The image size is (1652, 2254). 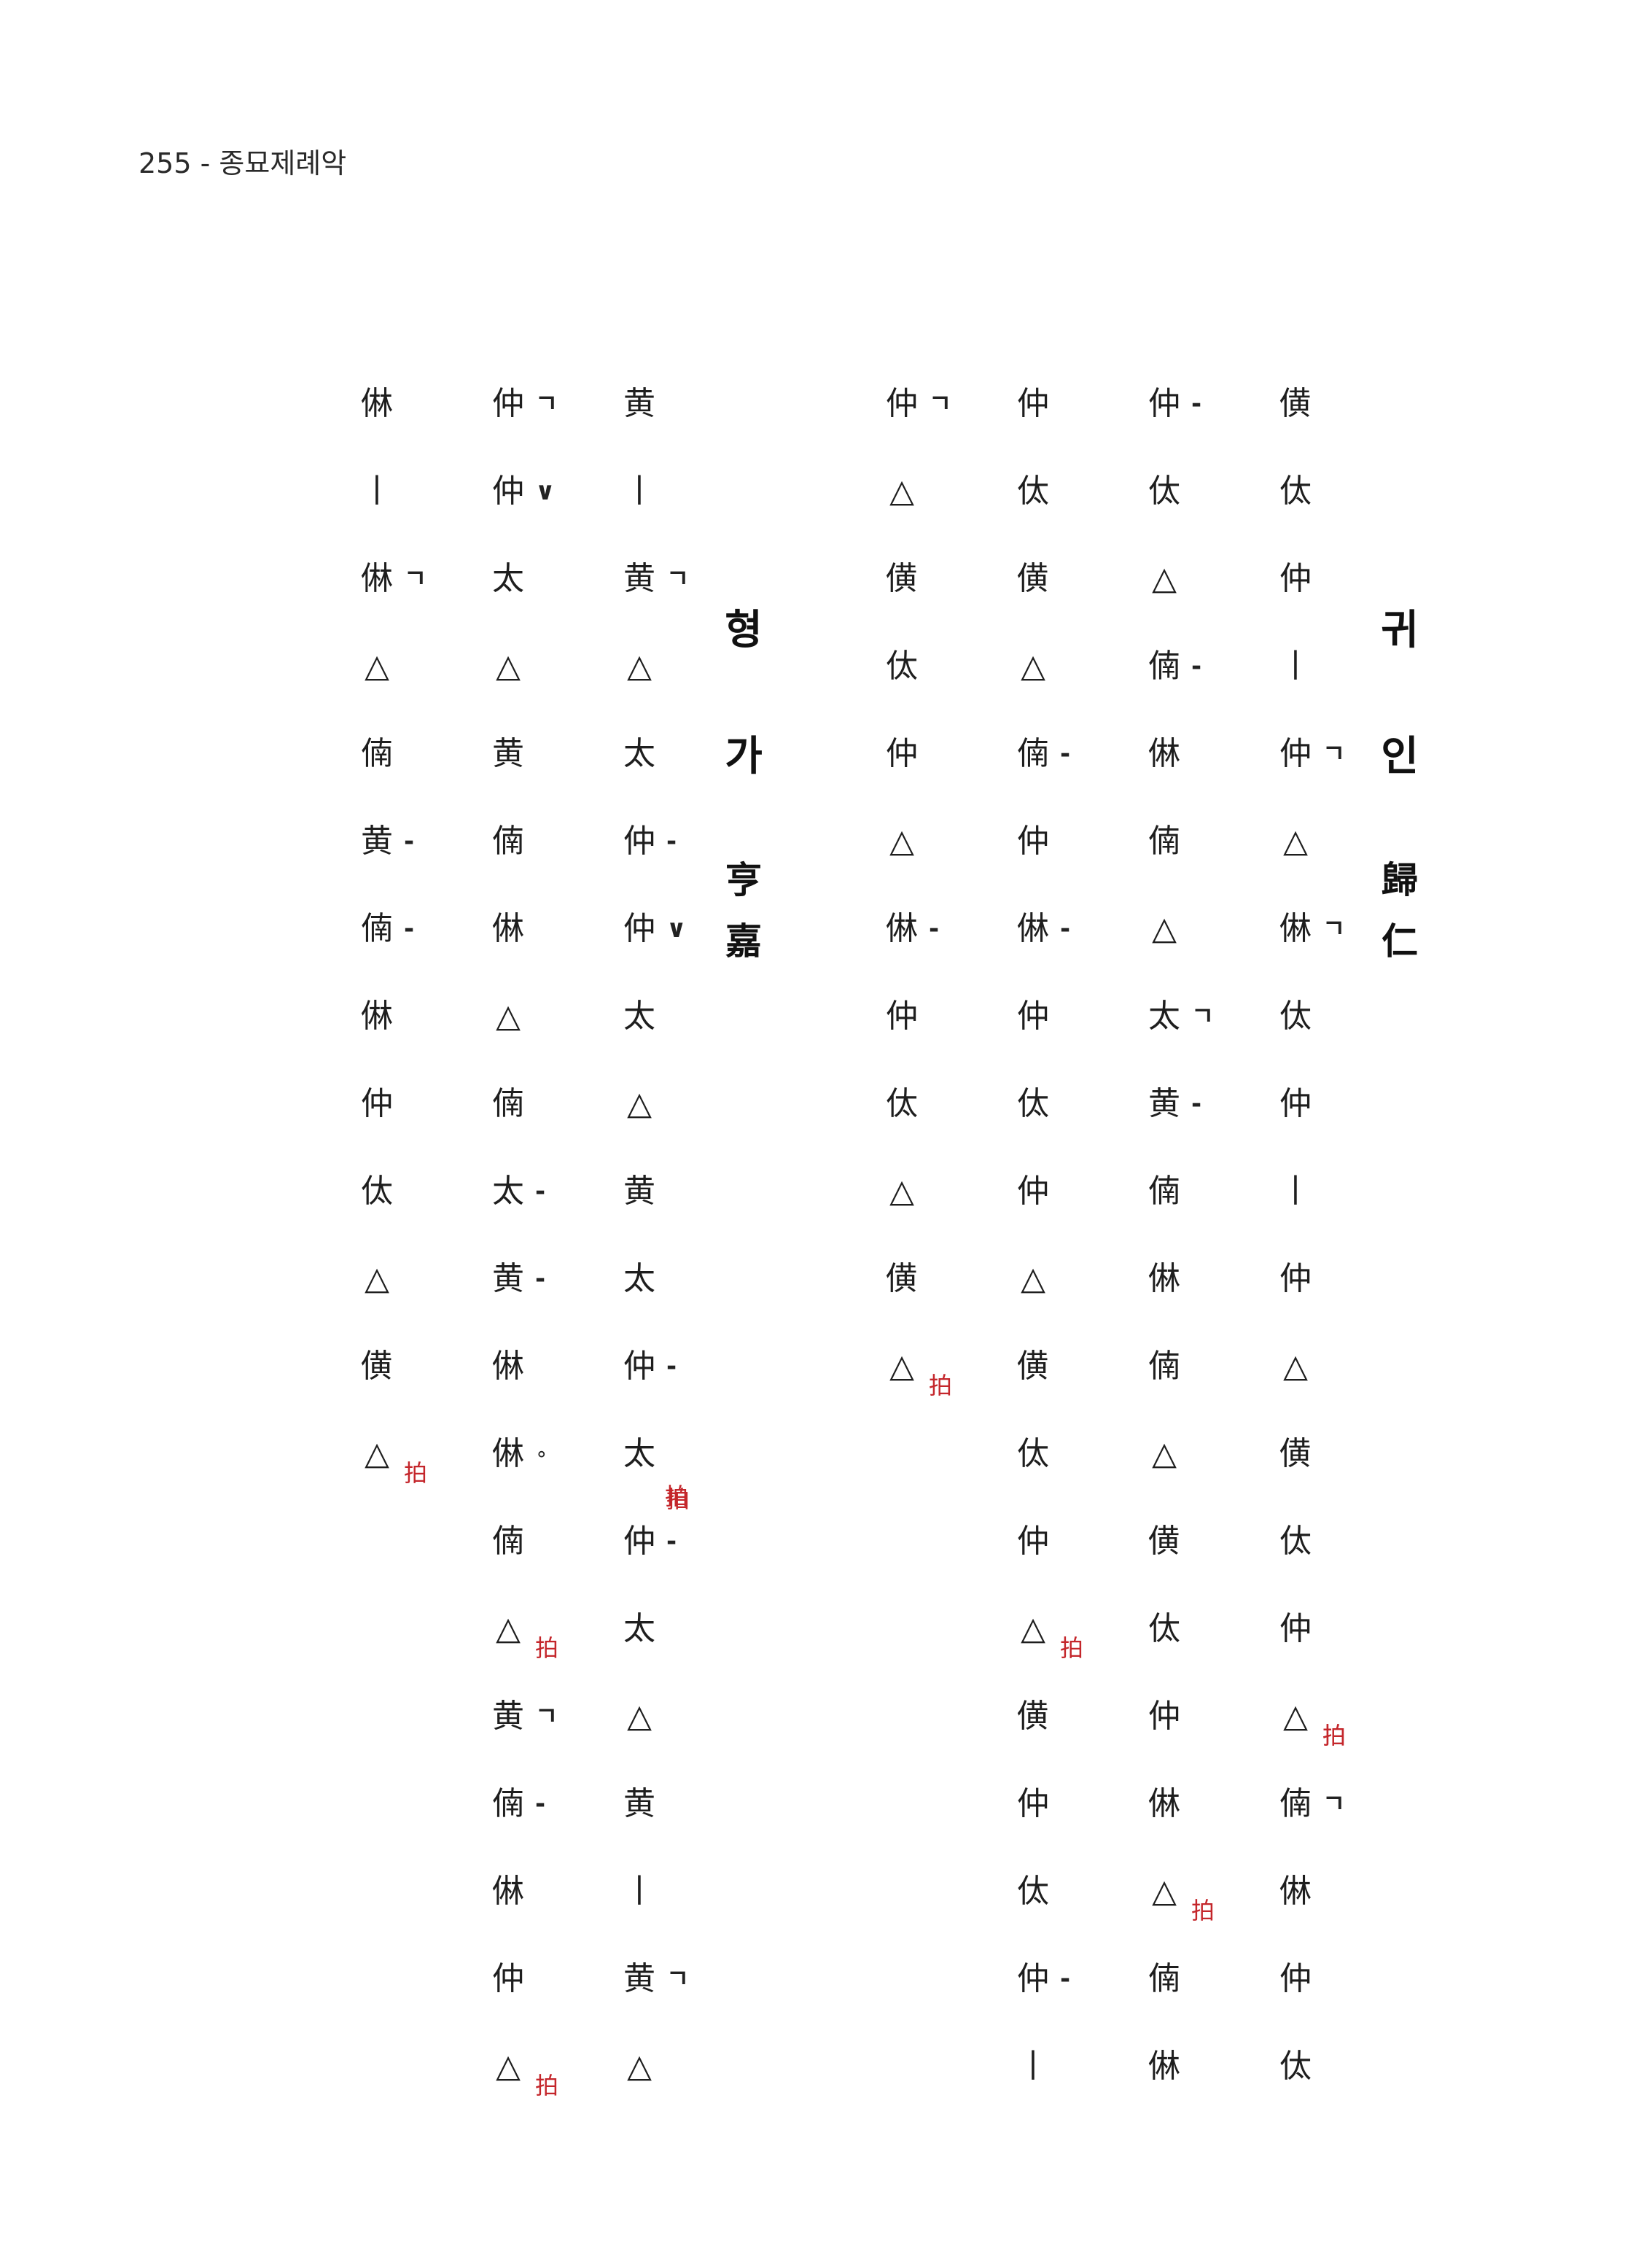 What do you see at coordinates (744, 630) in the screenshot?
I see `title-hyeongga-hangul-1: 형` at bounding box center [744, 630].